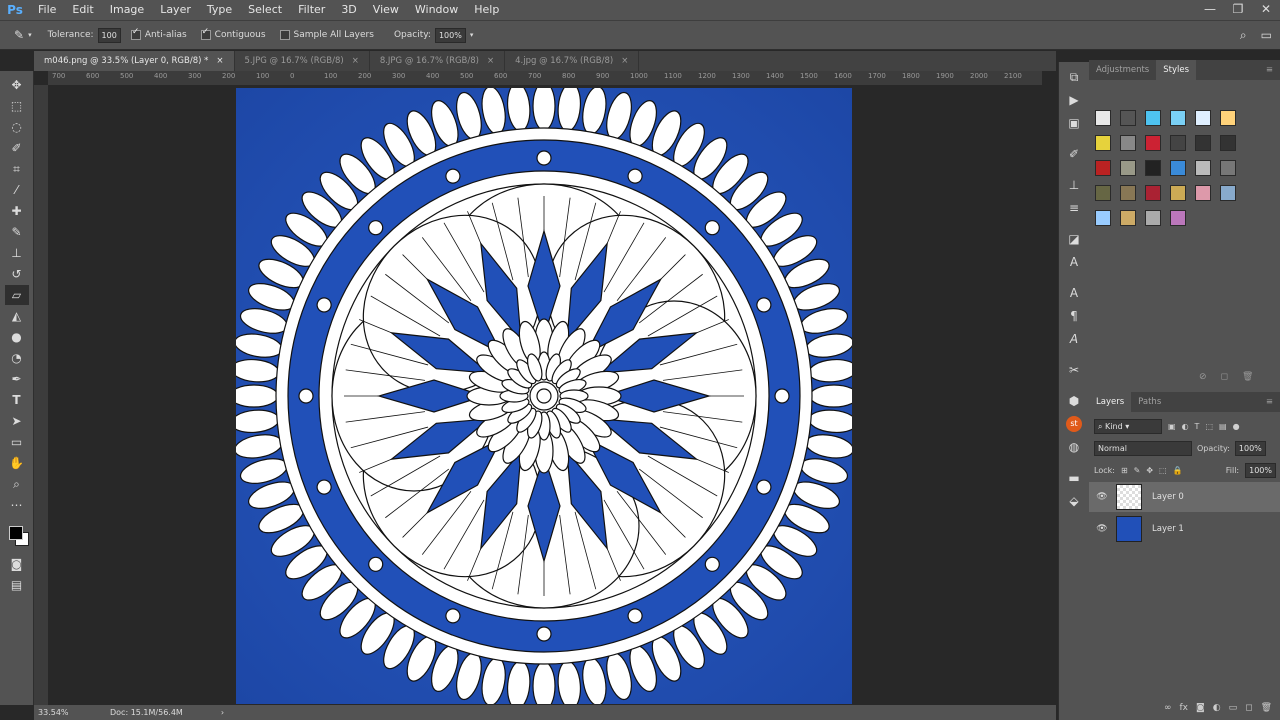 This screenshot has width=1280, height=720. What do you see at coordinates (436, 10) in the screenshot?
I see `menu-window: Window` at bounding box center [436, 10].